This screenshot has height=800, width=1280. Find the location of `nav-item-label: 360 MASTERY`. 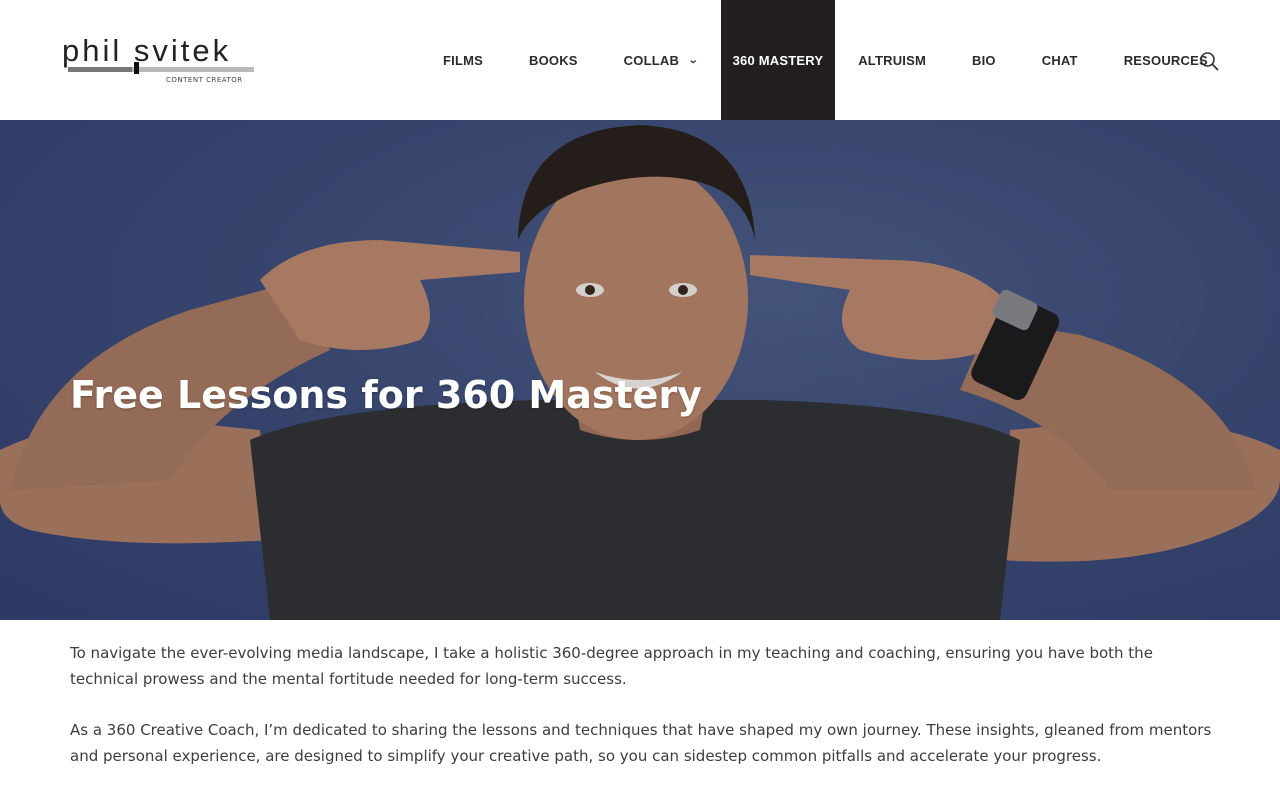

nav-item-label: 360 MASTERY is located at coordinates (778, 60).